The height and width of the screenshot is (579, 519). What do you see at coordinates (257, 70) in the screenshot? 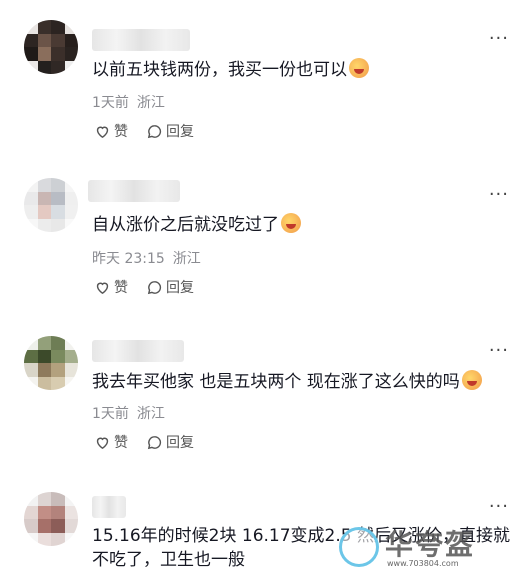
I see `comment-text: 以前五块钱两份，我买一份也可以` at bounding box center [257, 70].